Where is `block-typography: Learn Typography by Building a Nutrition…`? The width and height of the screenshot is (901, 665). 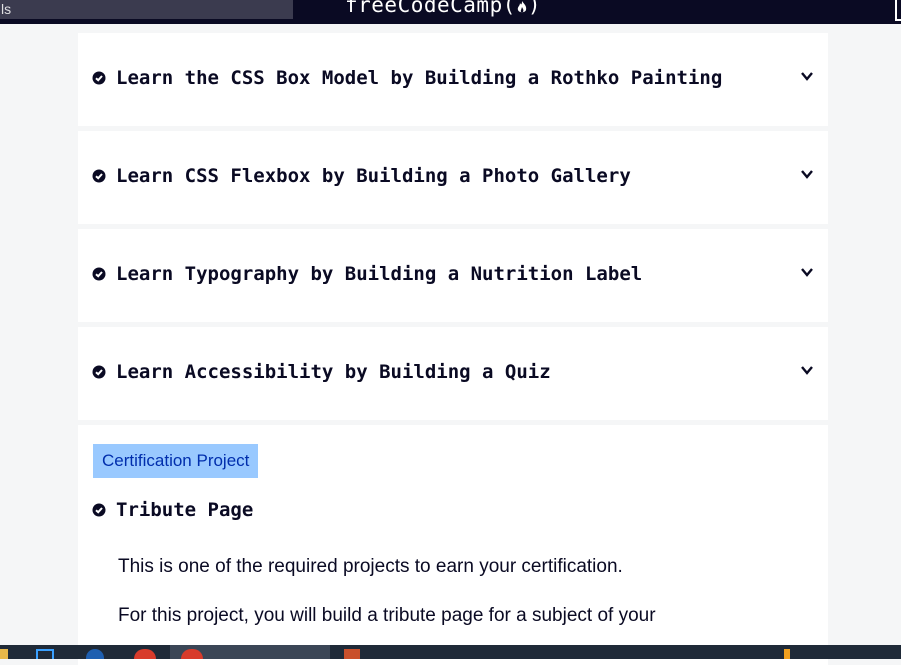
block-typography: Learn Typography by Building a Nutrition… is located at coordinates (453, 275).